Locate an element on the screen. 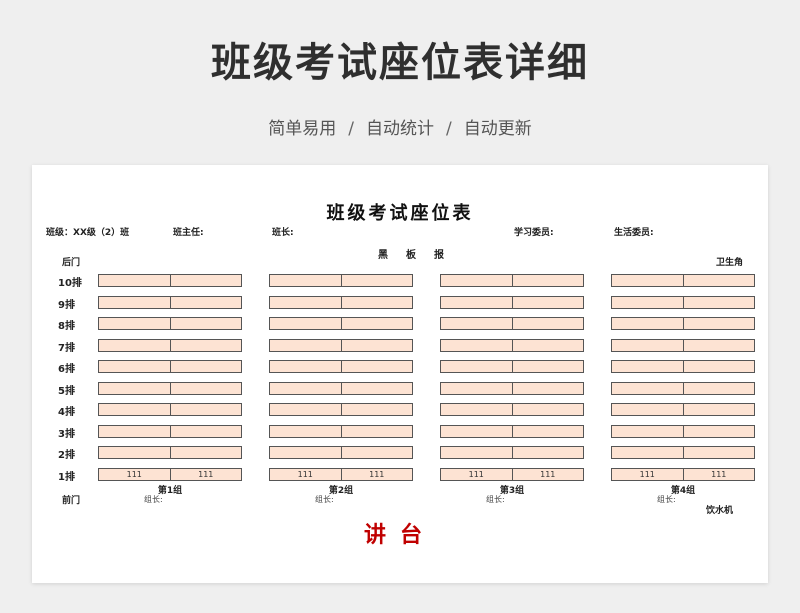 The image size is (800, 613). life-rep-info: 生活委员: is located at coordinates (634, 233).